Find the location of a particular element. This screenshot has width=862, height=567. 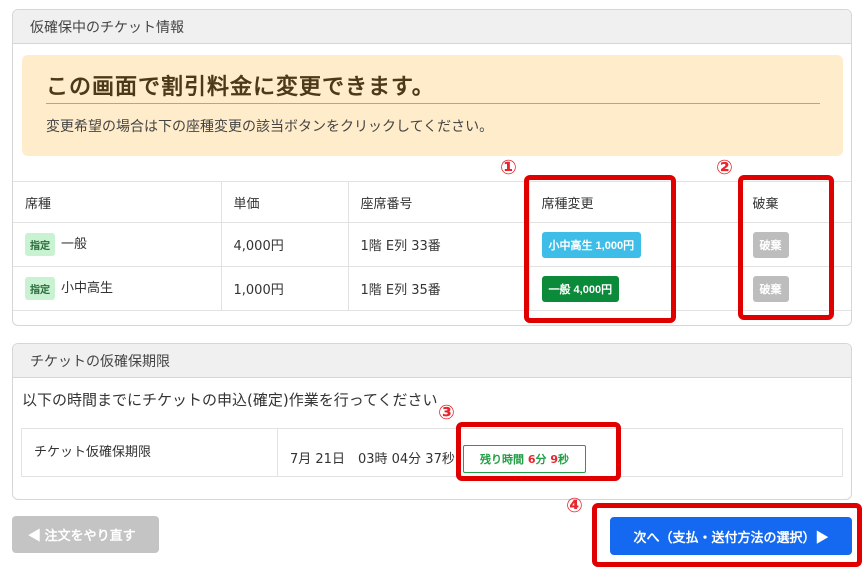

notice-text: 変更希望の場合は下の座種変更の該当ボタンをクリックしてください。 is located at coordinates (270, 127).